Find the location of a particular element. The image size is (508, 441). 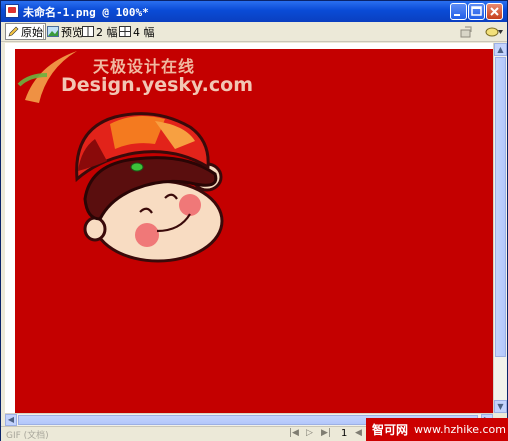

format-status: GIF (文档) is located at coordinates (27, 436).